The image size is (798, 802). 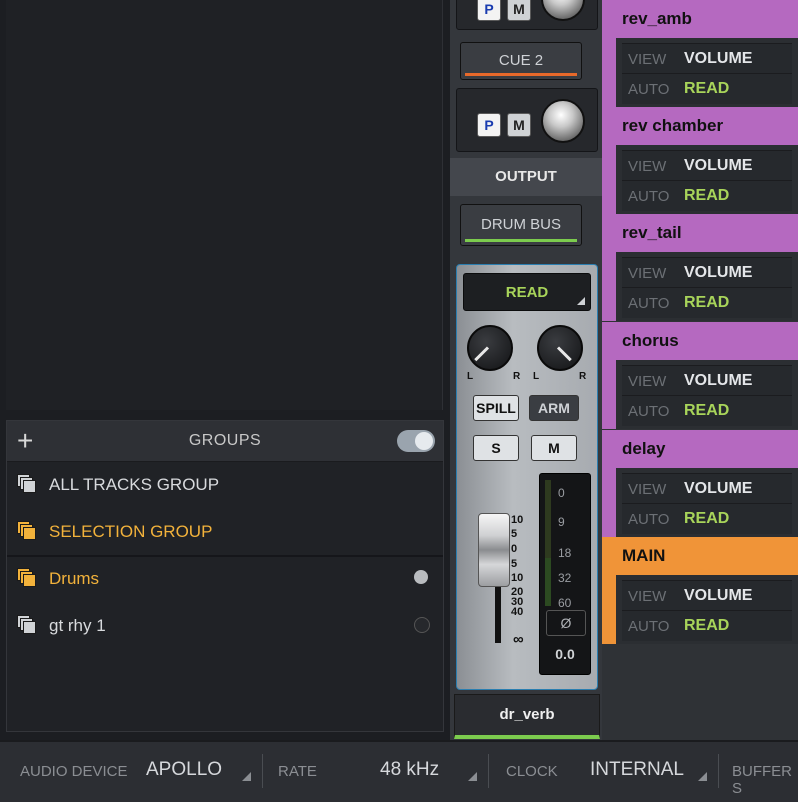 What do you see at coordinates (561, 493) in the screenshot?
I see `meter-scale-tick: 0` at bounding box center [561, 493].